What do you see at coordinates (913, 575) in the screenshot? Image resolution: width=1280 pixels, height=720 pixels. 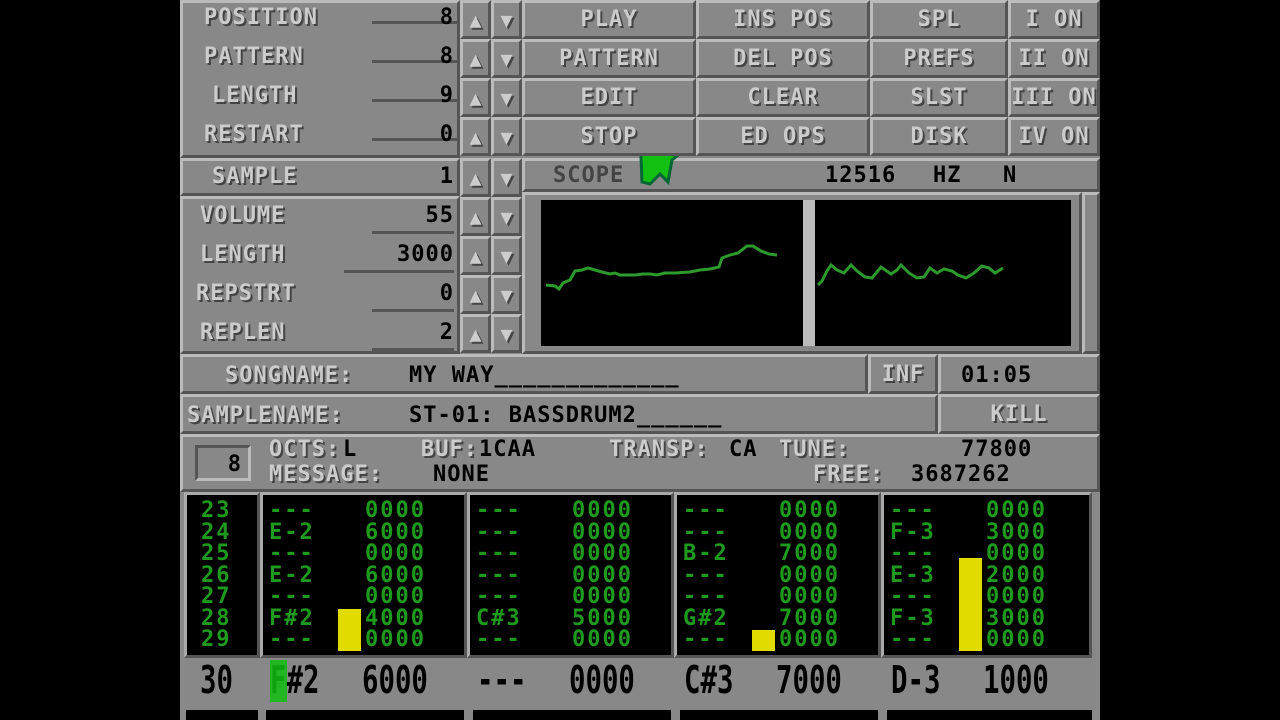 I see `note-cell: E-3` at bounding box center [913, 575].